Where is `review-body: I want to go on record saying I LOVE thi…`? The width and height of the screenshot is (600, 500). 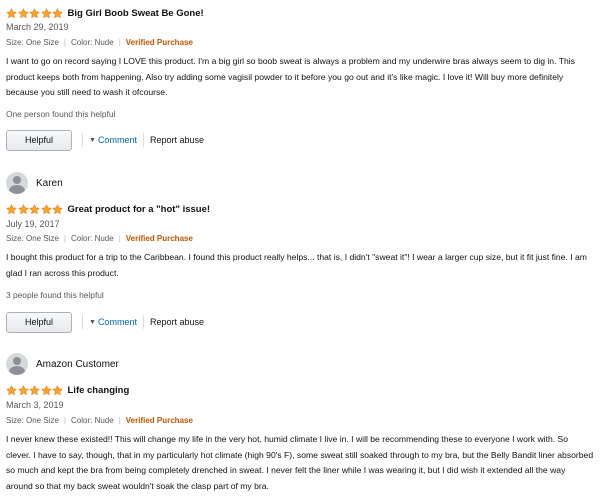 review-body: I want to go on record saying I LOVE thi… is located at coordinates (290, 76).